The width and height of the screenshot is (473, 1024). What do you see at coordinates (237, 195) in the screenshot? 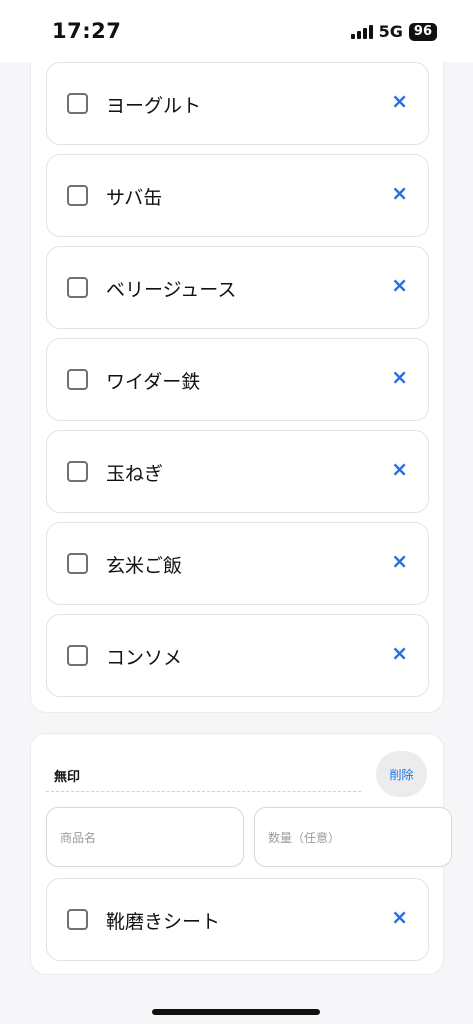
I see `list-item: サバ缶 ×` at bounding box center [237, 195].